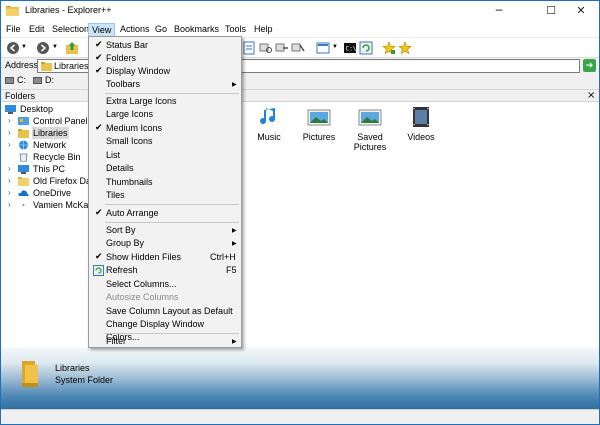 Image resolution: width=600 pixels, height=425 pixels. I want to click on drive-c: C:, so click(15, 80).